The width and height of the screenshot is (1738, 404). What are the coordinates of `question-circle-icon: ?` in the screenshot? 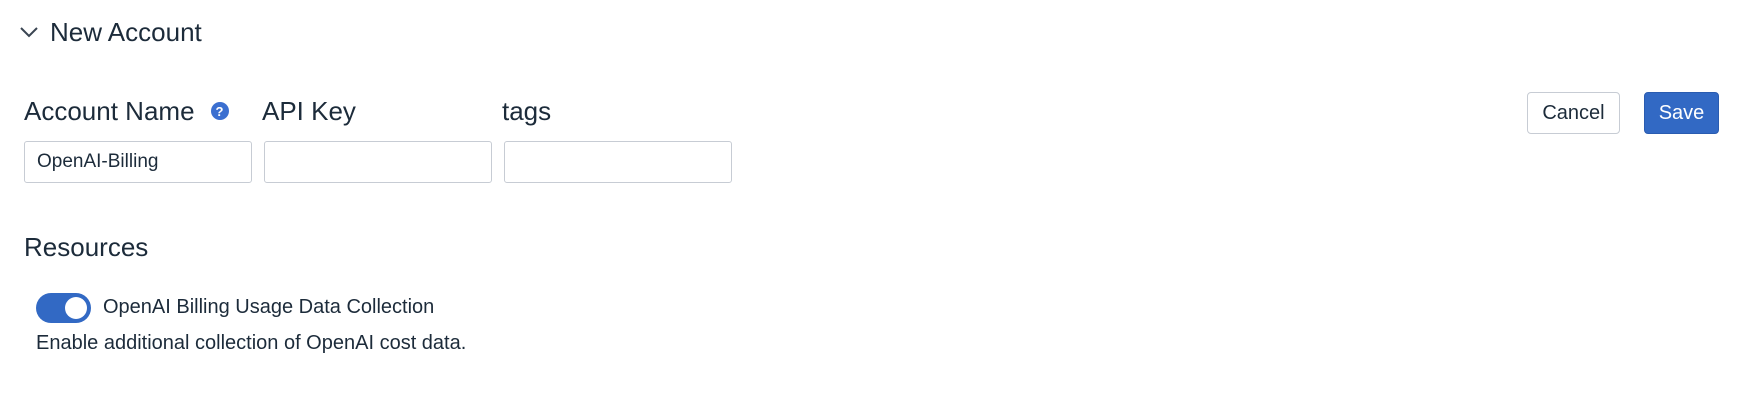 It's located at (219, 111).